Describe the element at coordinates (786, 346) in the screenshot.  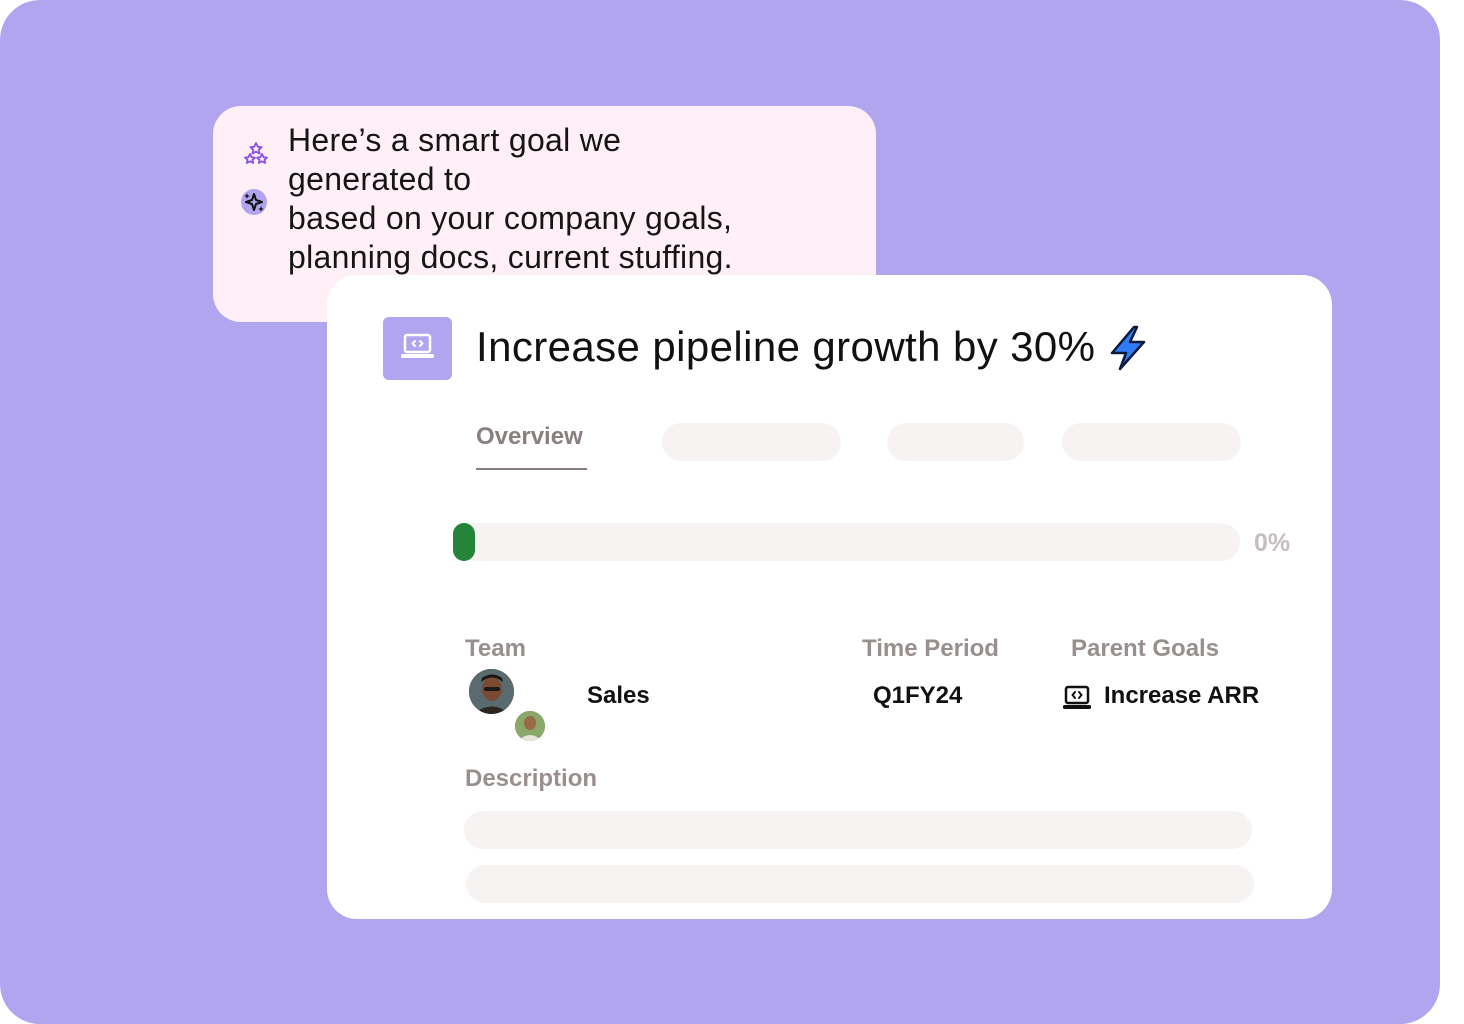
I see `goal-title: Increase pipeline growth by 30%` at that location.